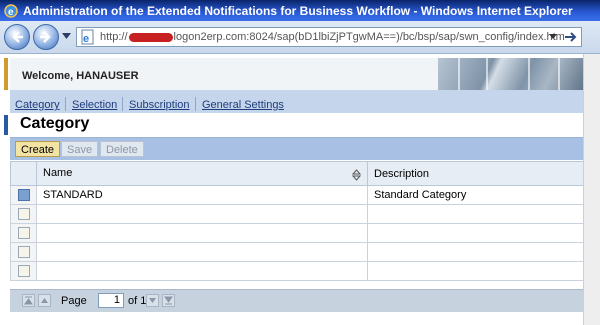 The width and height of the screenshot is (600, 325). I want to click on page-number-input: 1, so click(111, 300).